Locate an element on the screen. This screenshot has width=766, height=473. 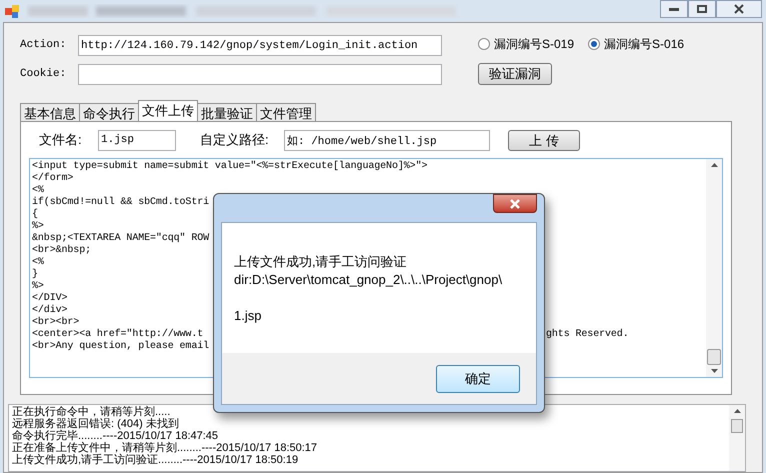
message-text: dir:D:\Server\tomcat_gnop_2\..\..\Project\gnop\ is located at coordinates (369, 280).